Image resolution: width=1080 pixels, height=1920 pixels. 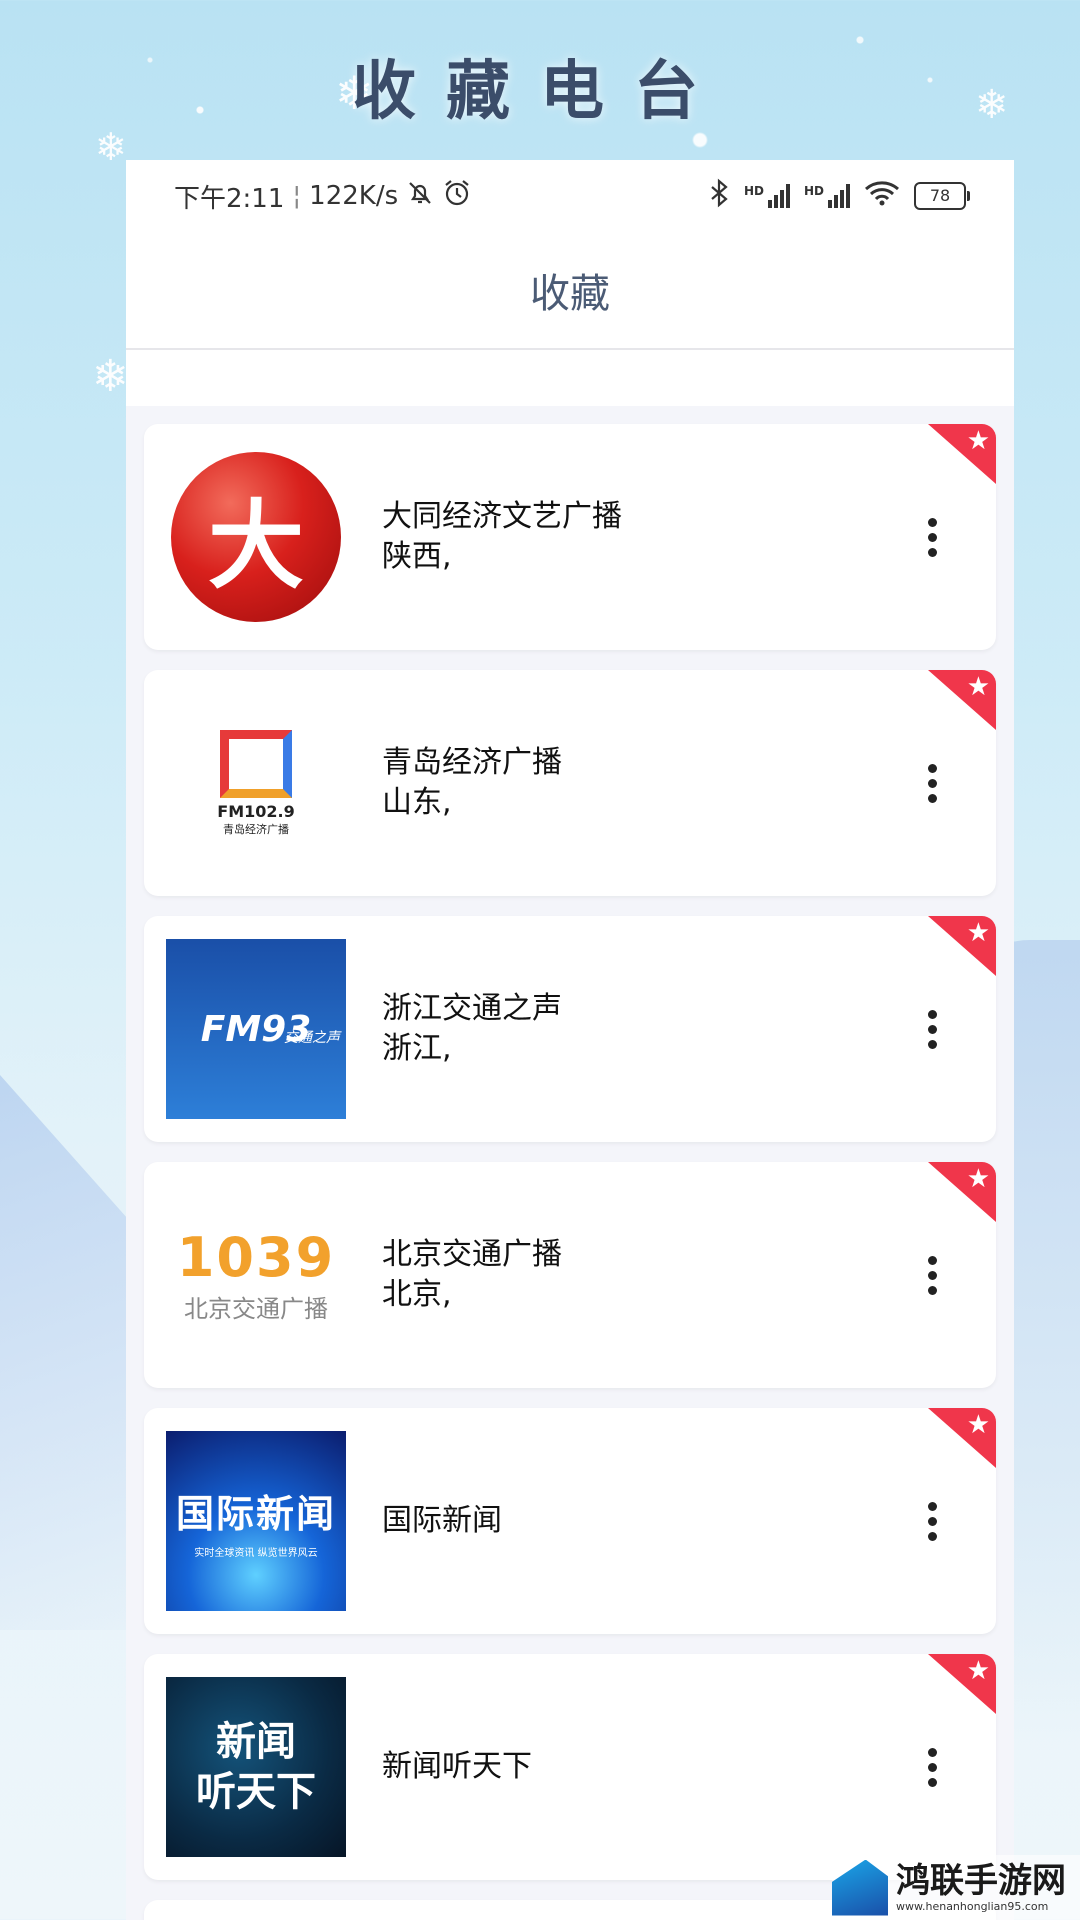 I want to click on battery-icon: 78, so click(x=942, y=196).